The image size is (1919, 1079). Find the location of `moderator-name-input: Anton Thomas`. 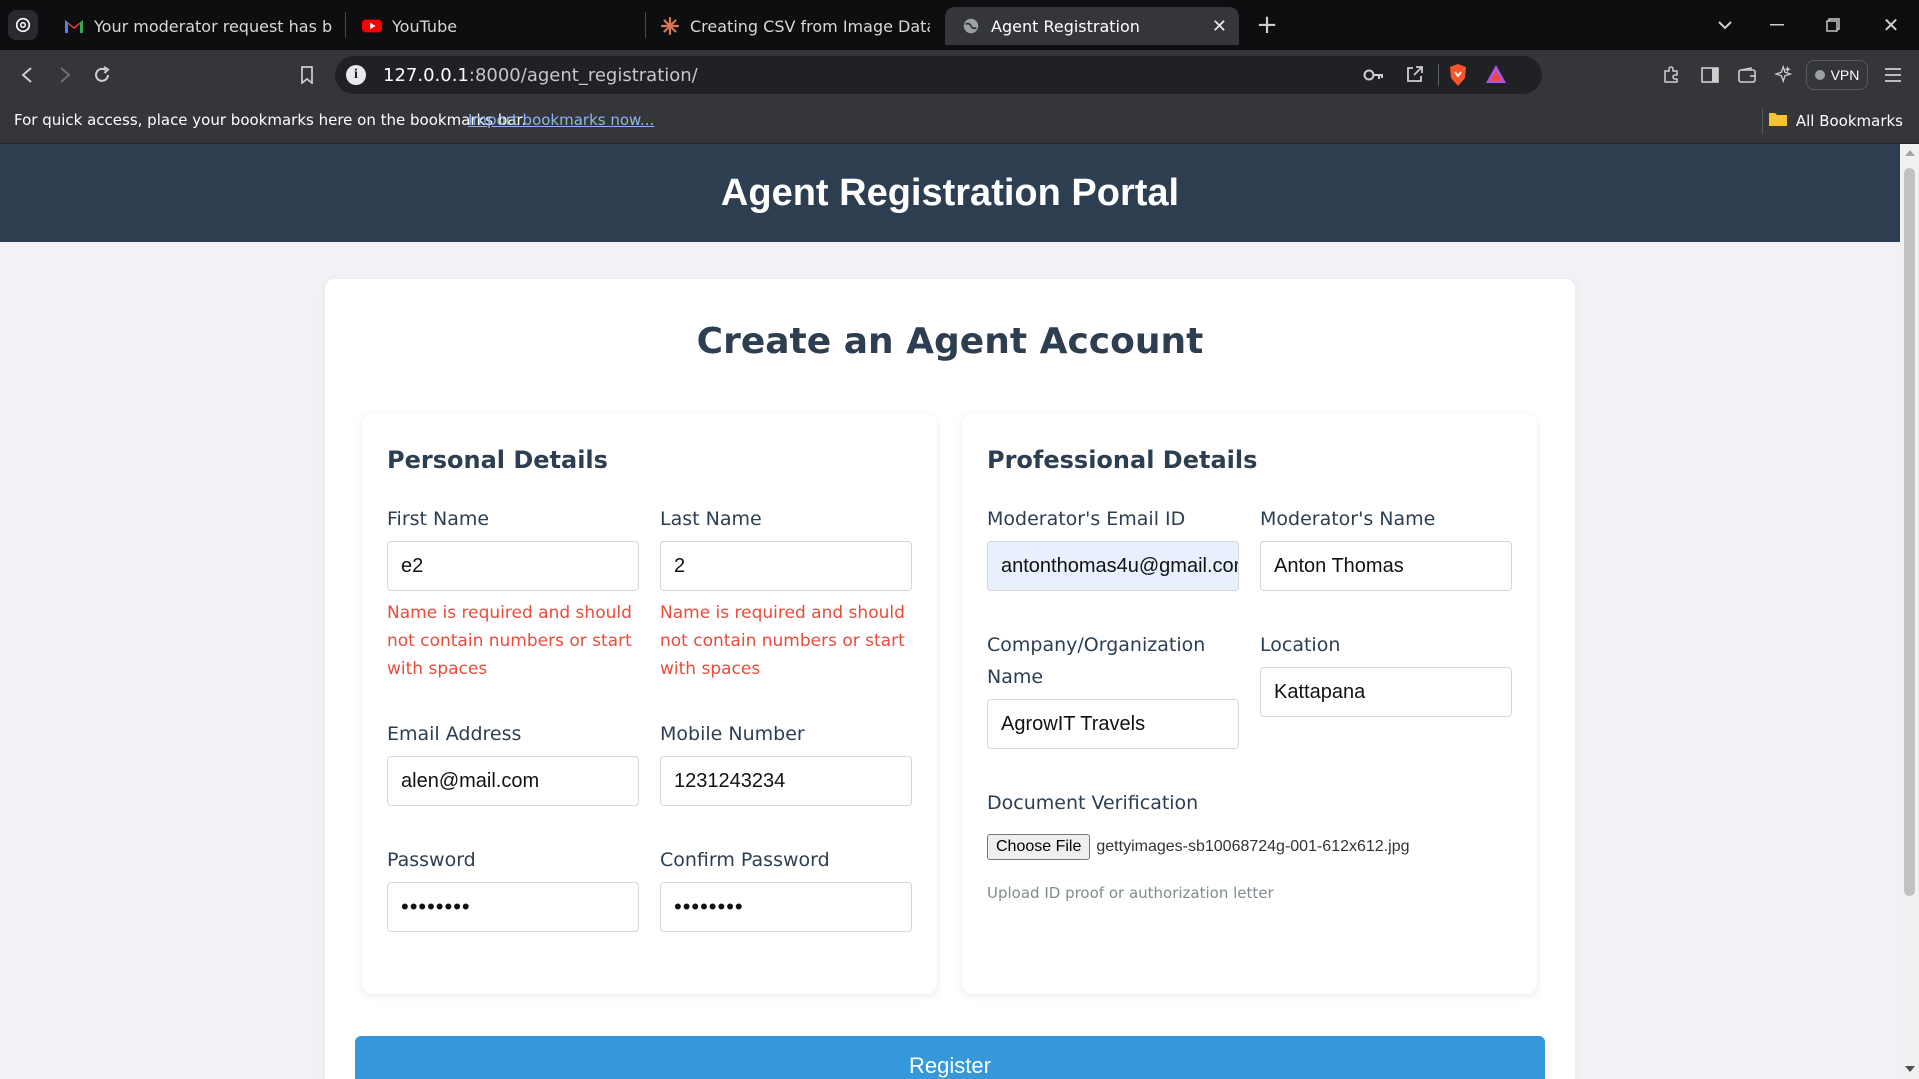

moderator-name-input: Anton Thomas is located at coordinates (1386, 566).